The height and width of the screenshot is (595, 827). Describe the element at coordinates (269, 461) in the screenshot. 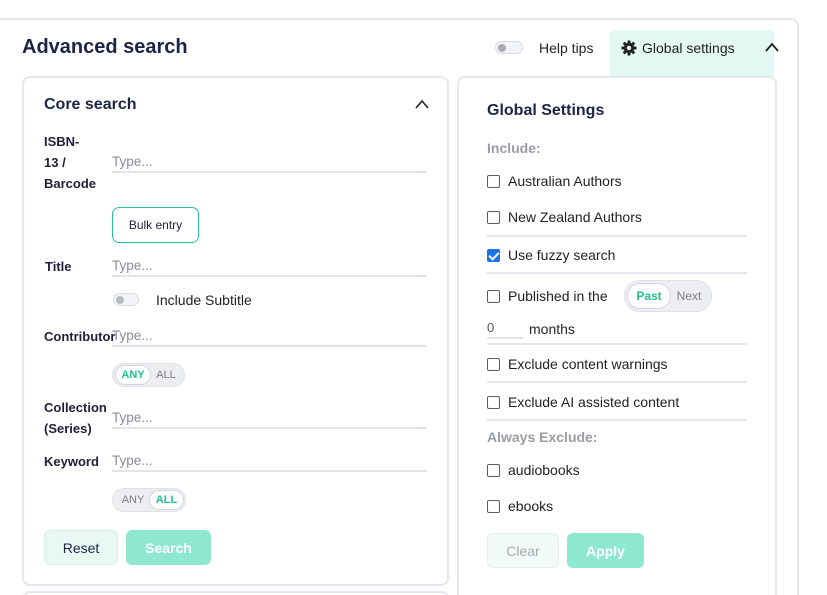

I see `keyword-input` at that location.